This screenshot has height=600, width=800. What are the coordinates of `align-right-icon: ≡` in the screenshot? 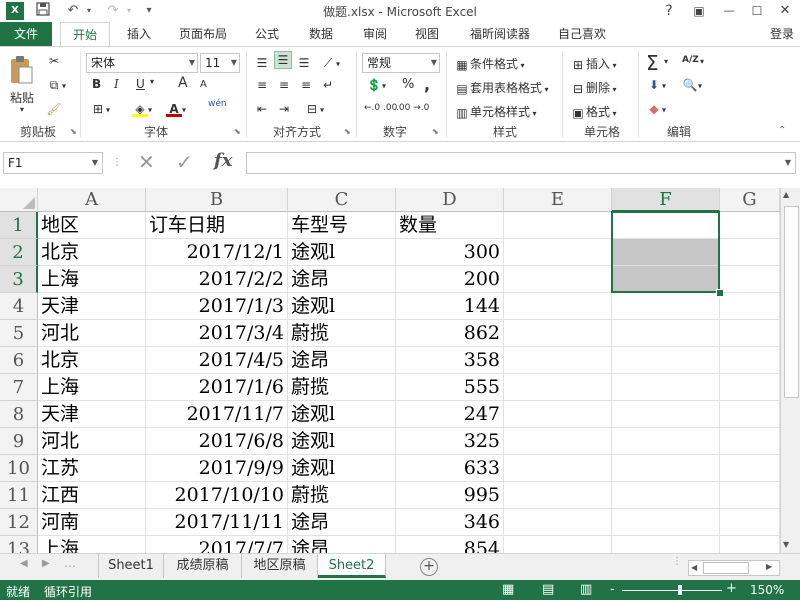 It's located at (306, 85).